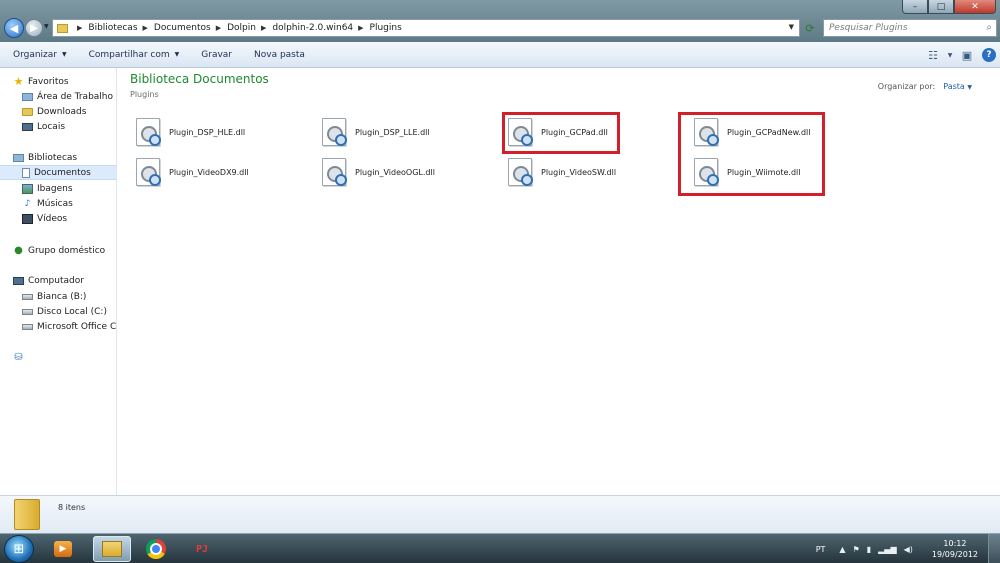 The width and height of the screenshot is (1000, 563). I want to click on sidebar-item-computer: Computador, so click(64, 280).